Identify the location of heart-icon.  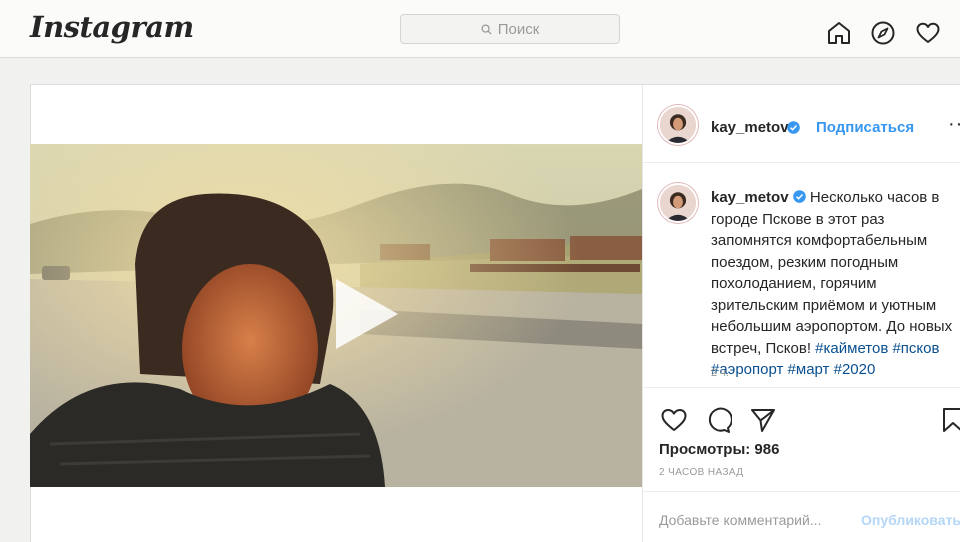
(928, 33).